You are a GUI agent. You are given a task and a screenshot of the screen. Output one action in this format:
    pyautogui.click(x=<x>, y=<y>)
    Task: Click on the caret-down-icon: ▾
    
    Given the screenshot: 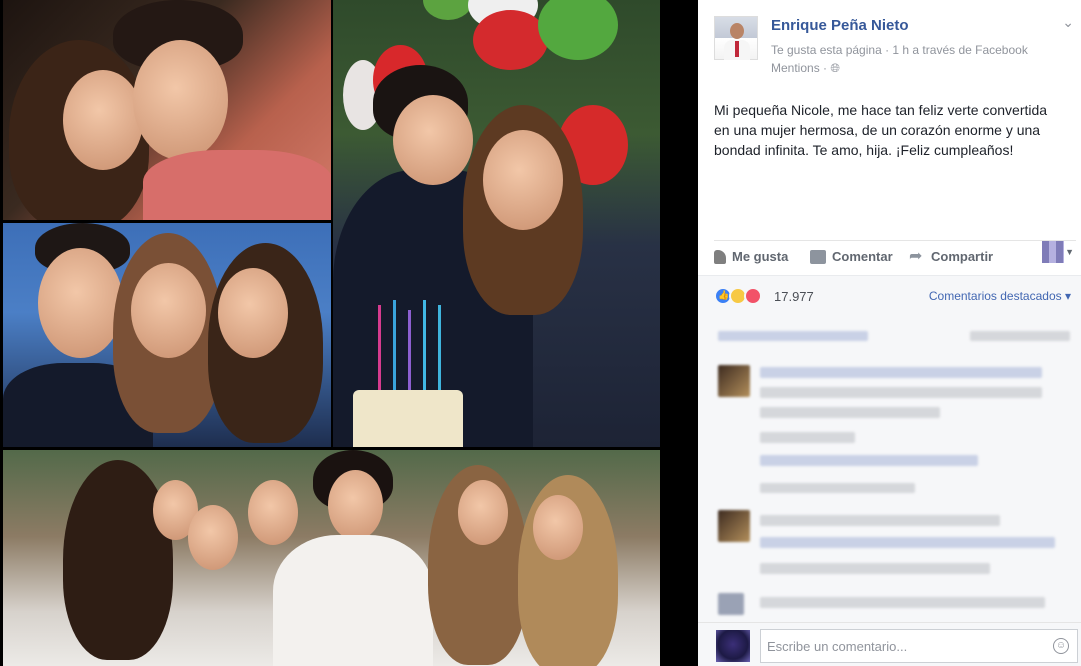 What is the action you would take?
    pyautogui.click(x=1067, y=296)
    